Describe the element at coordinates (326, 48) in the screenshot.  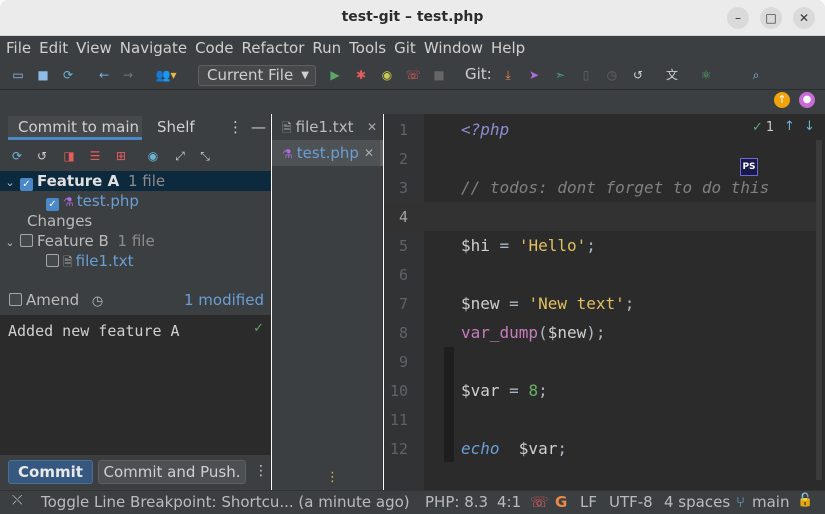
I see `menu-run: Run` at that location.